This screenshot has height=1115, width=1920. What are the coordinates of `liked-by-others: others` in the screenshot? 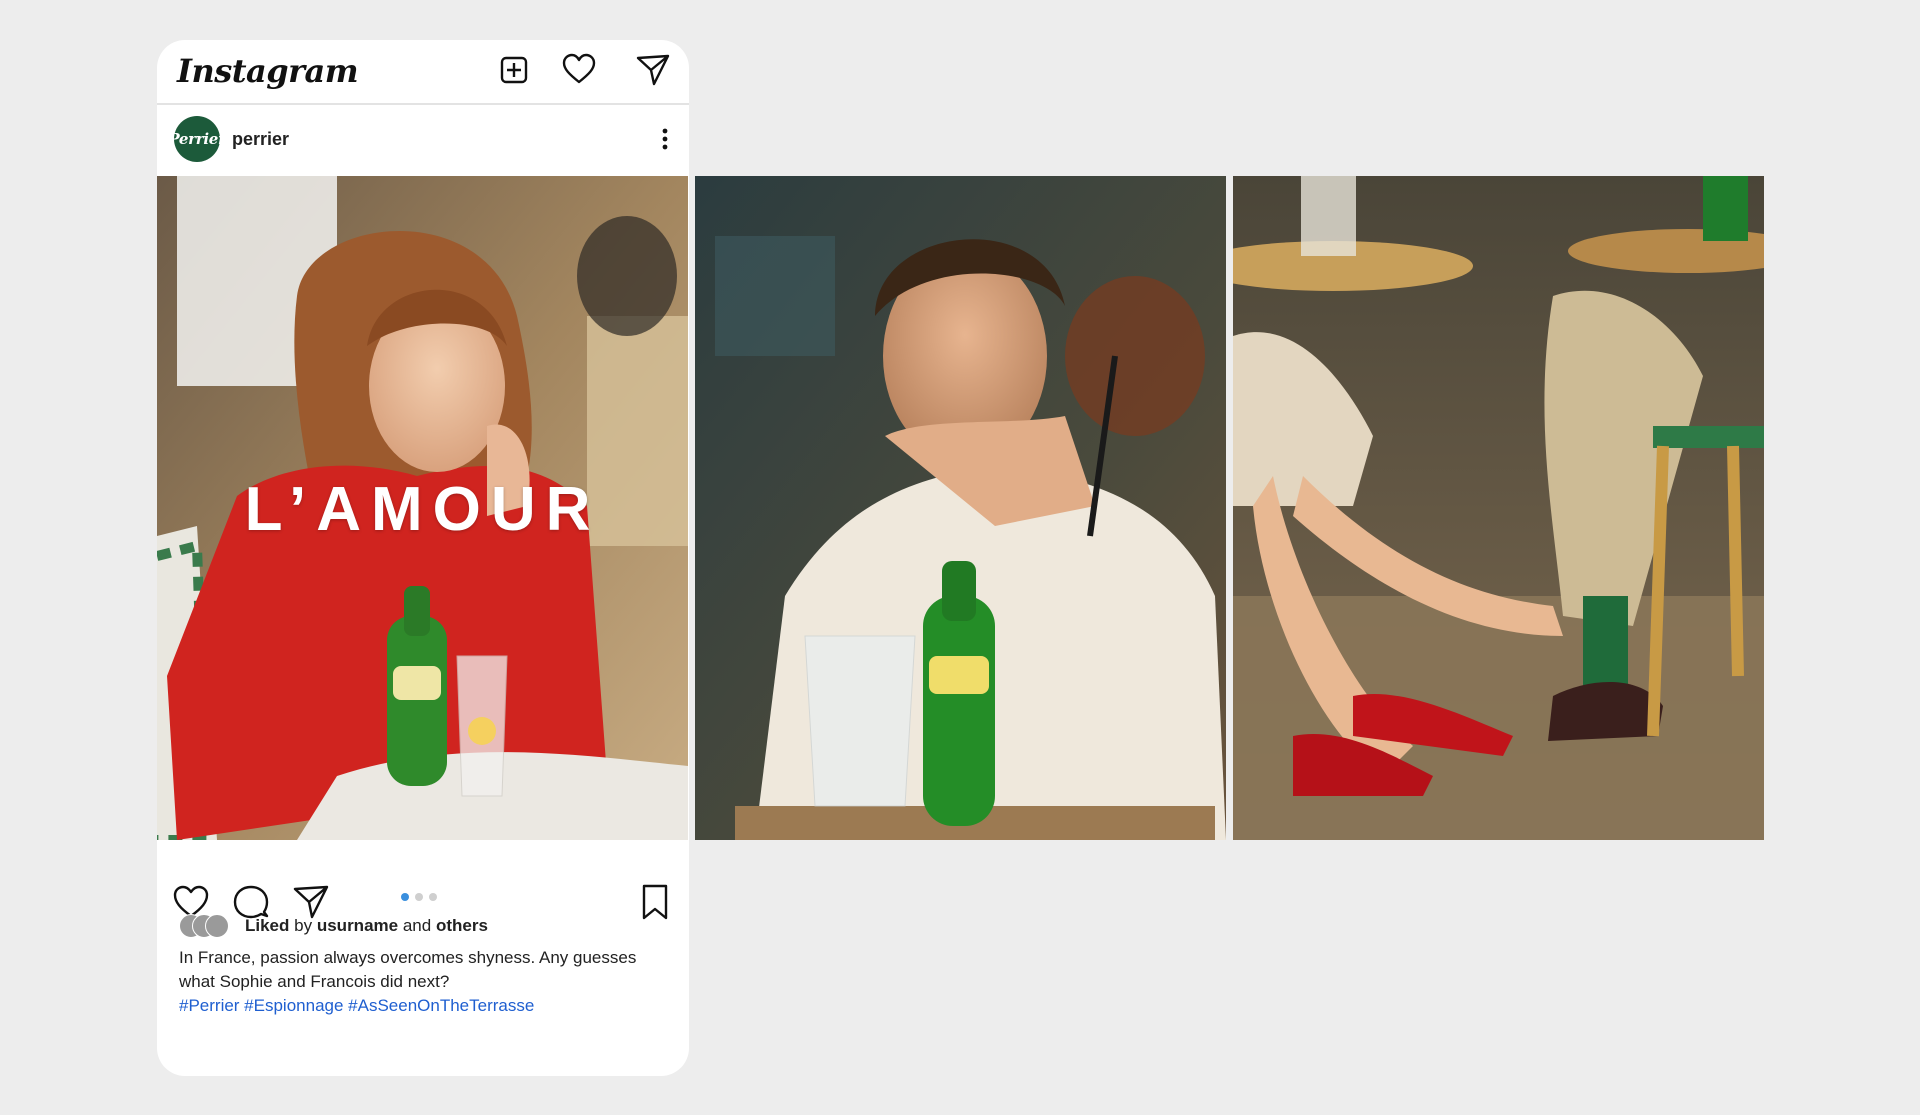 It's located at (462, 925).